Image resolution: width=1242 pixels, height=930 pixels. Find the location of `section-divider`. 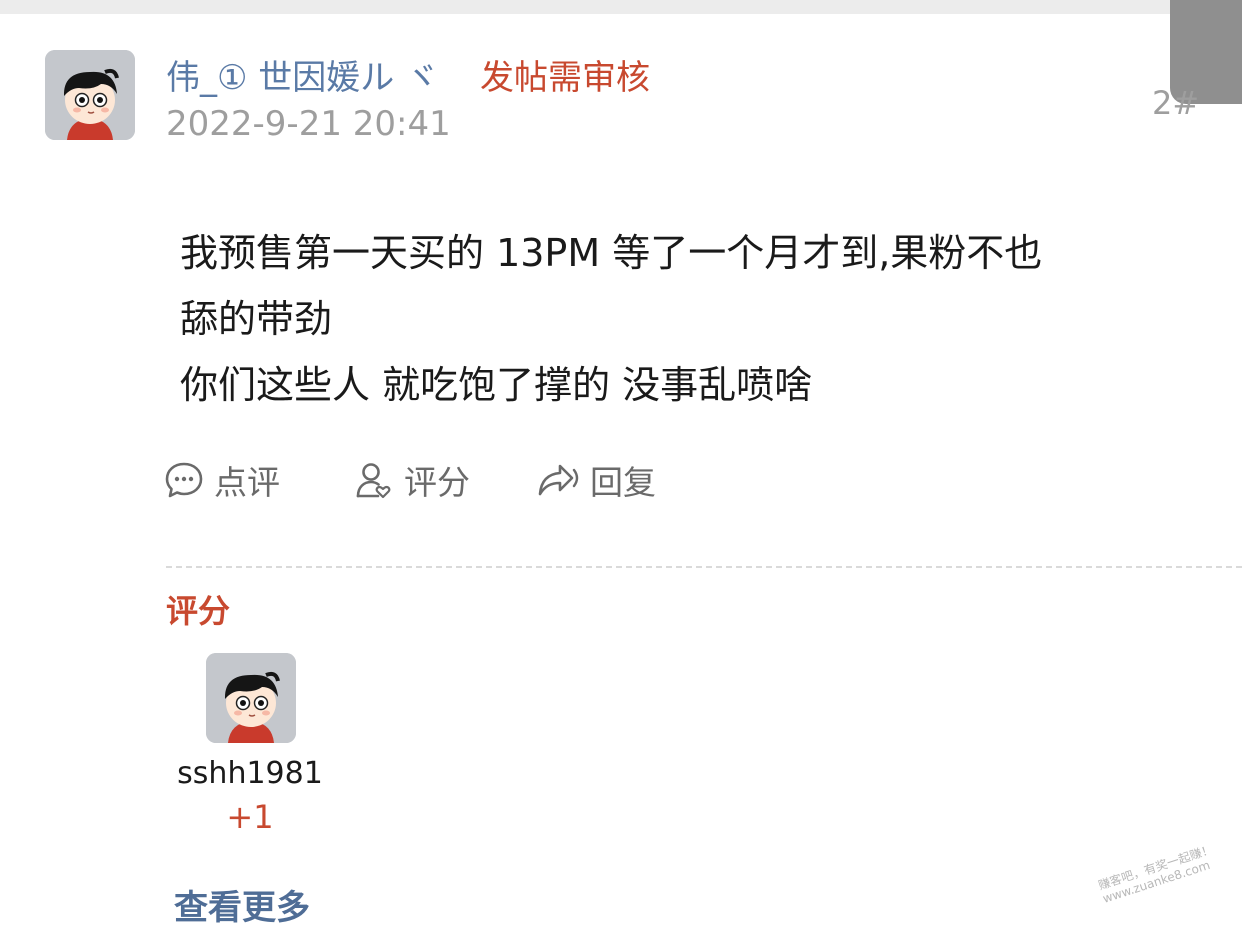

section-divider is located at coordinates (704, 567).